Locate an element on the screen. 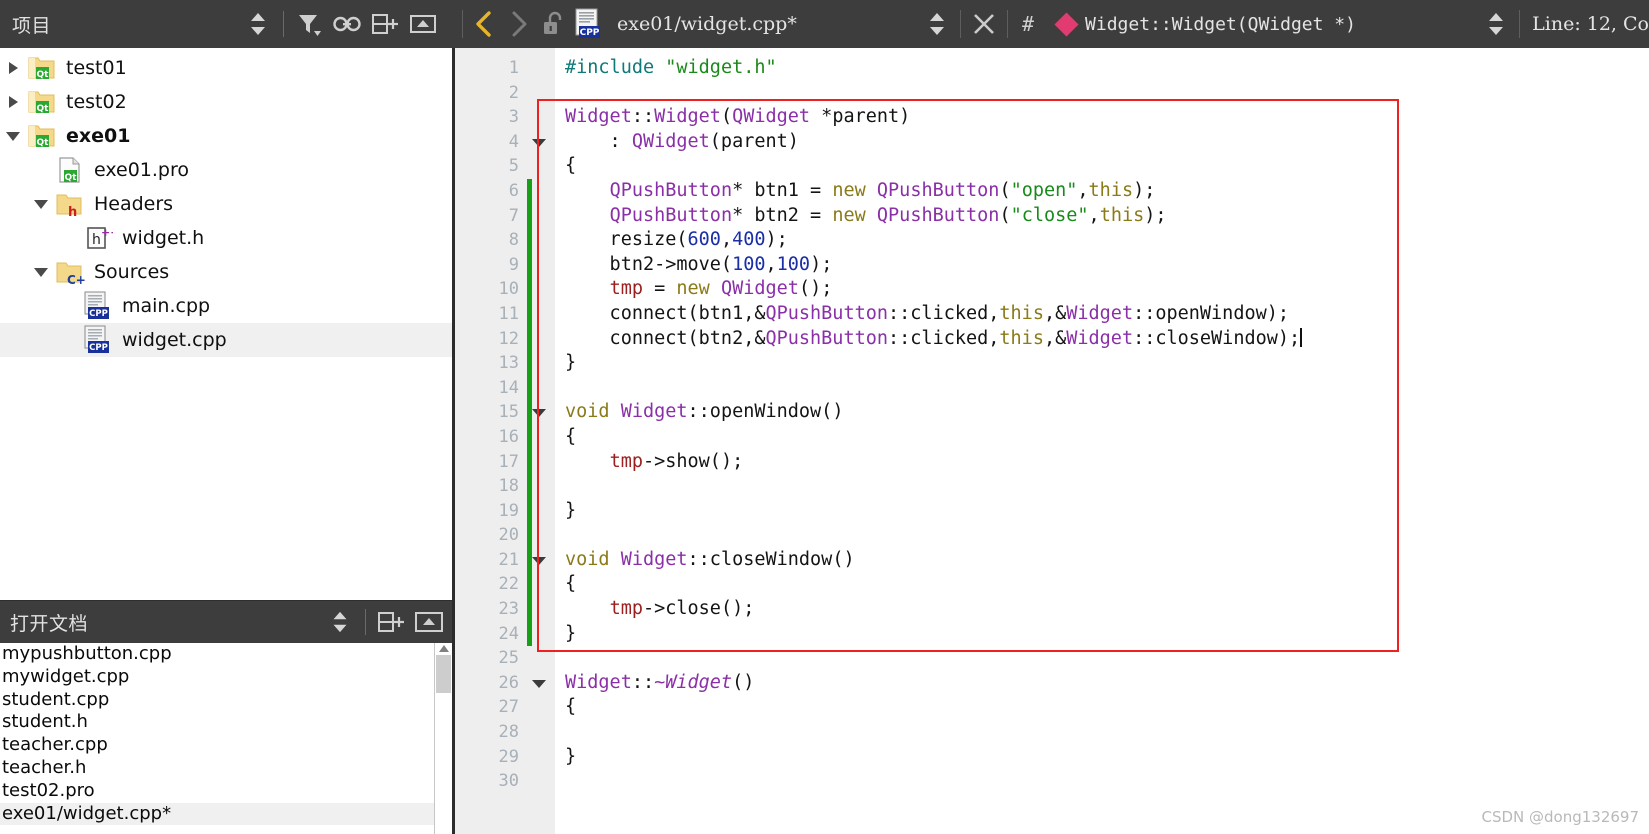 The height and width of the screenshot is (834, 1649). filter-funnel-icon is located at coordinates (309, 24).